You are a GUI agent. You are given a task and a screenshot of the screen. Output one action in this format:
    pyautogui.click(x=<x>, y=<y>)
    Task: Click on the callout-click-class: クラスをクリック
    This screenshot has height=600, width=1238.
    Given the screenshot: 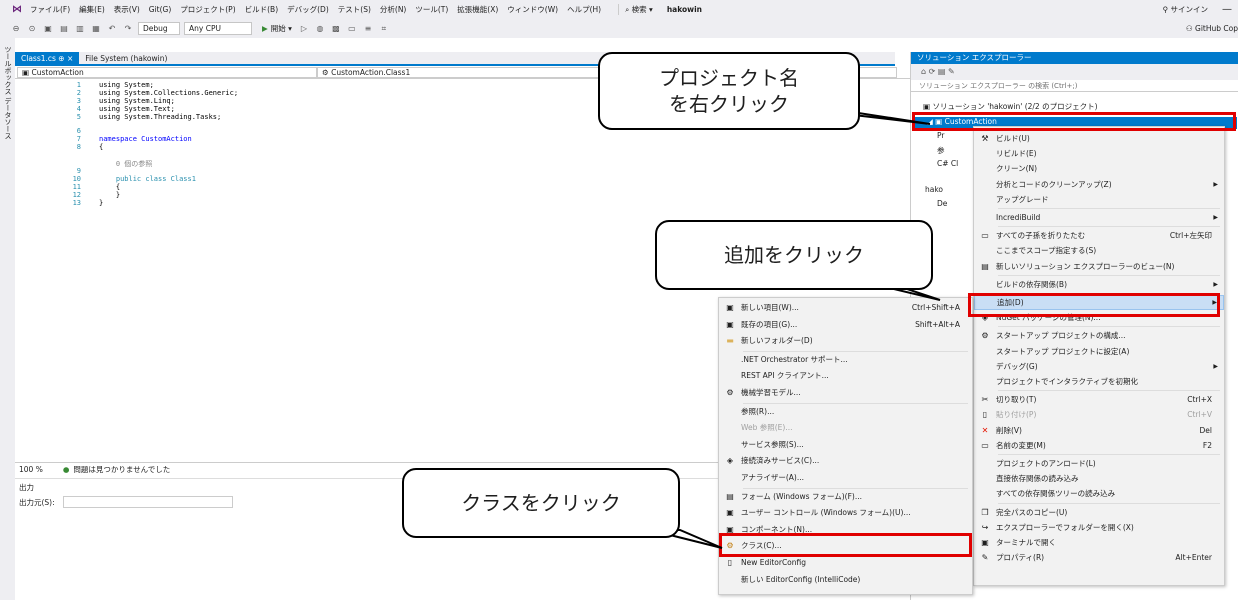 What is the action you would take?
    pyautogui.click(x=541, y=503)
    